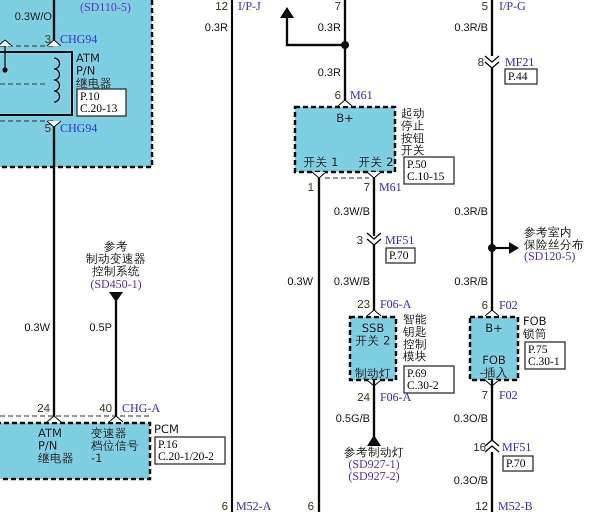 This screenshot has height=512, width=601. Describe the element at coordinates (33, 17) in the screenshot. I see `wire-label: 0.3W/O` at that location.